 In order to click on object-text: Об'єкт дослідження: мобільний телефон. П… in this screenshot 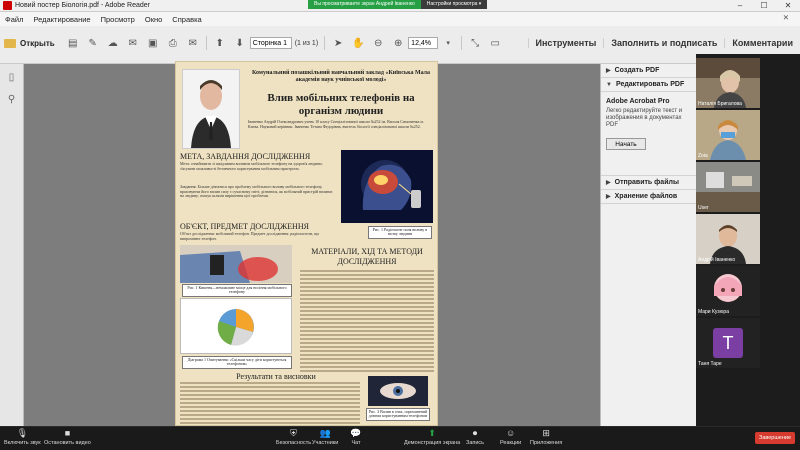, I will do `click(250, 236)`.